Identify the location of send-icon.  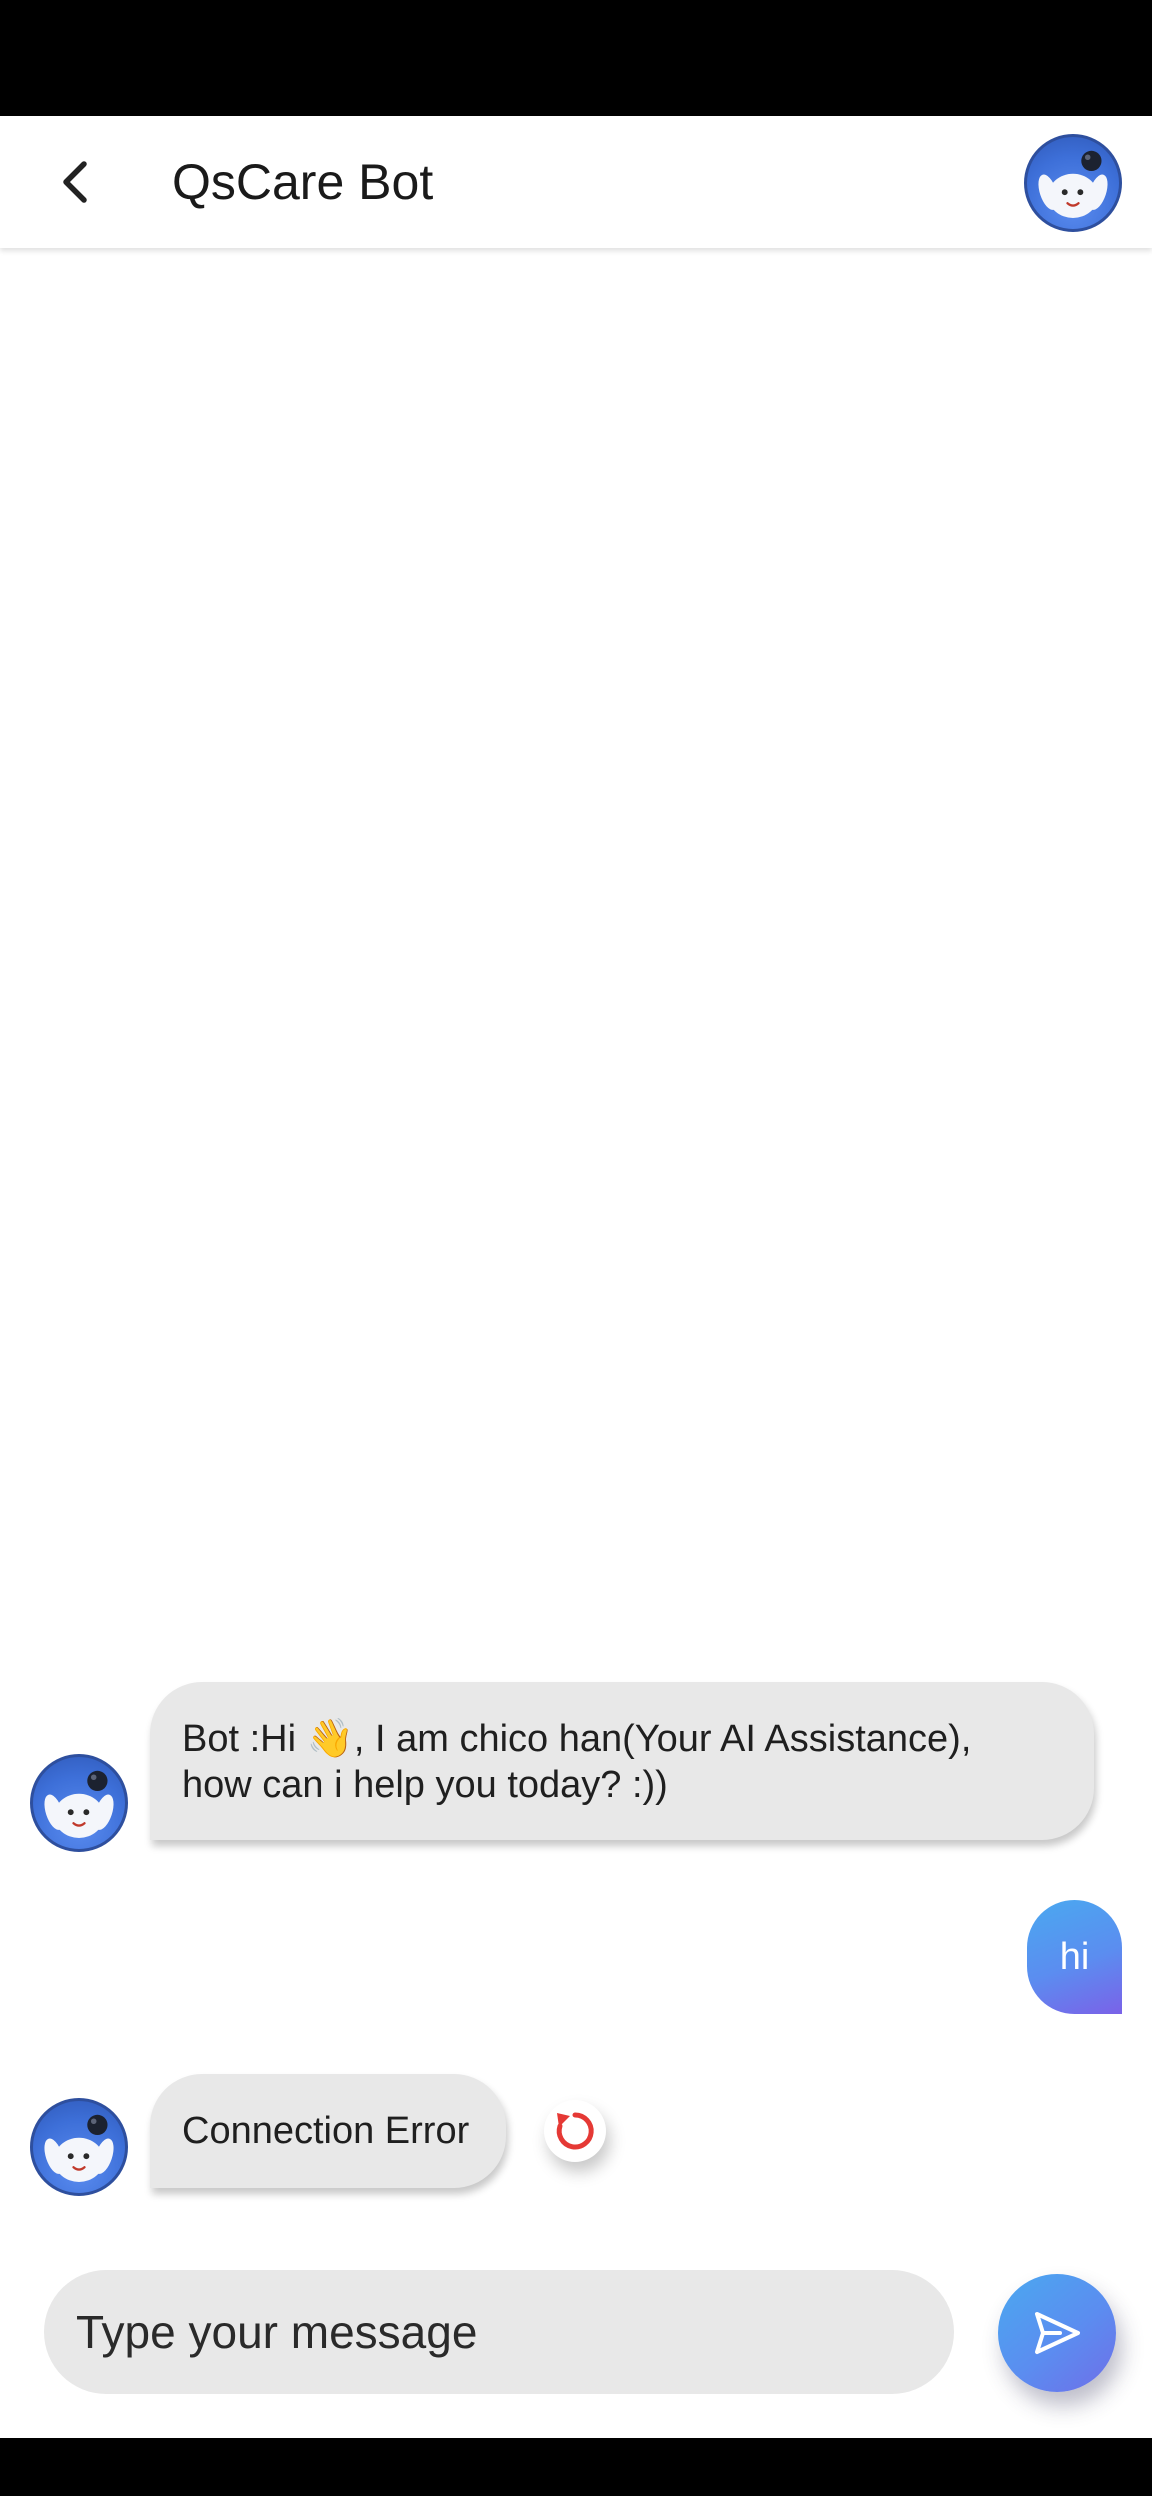
(1057, 2333).